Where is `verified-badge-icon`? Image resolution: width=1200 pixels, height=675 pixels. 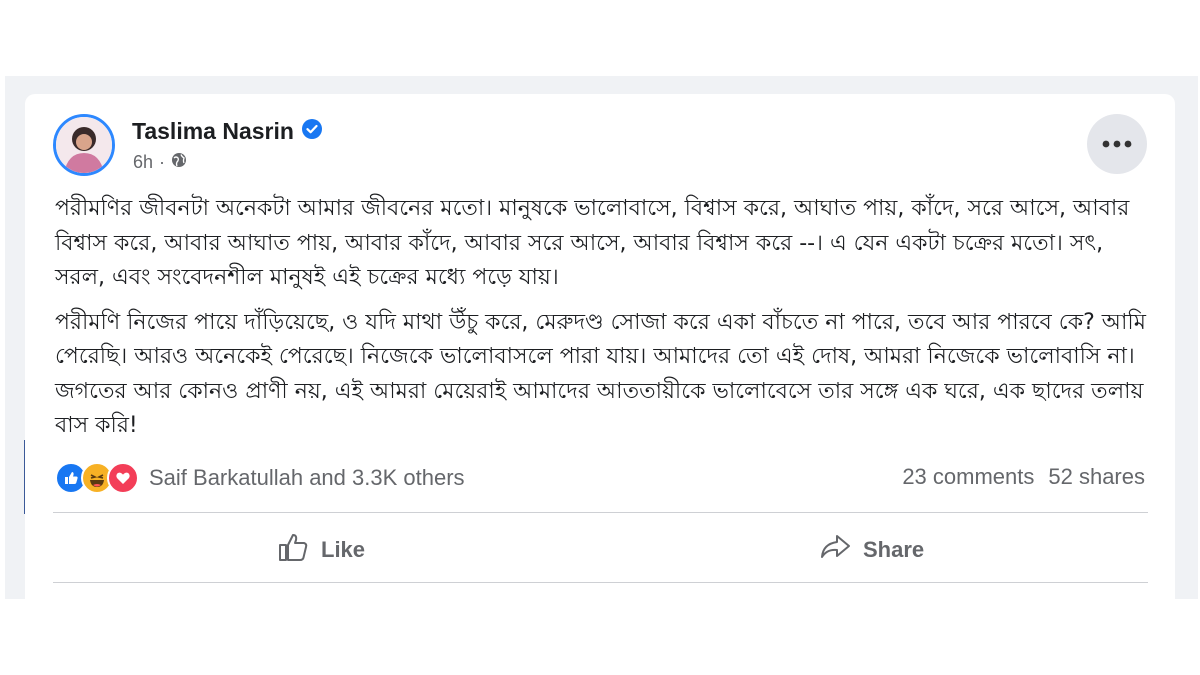 verified-badge-icon is located at coordinates (311, 131).